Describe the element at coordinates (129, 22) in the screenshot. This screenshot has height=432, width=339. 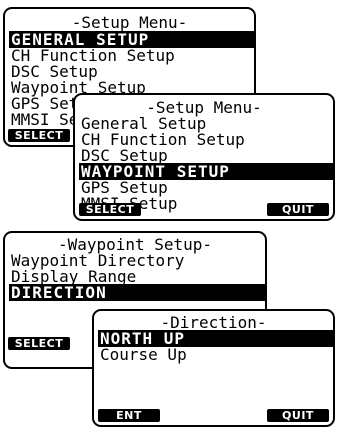
I see `screen-title: -Setup Menu-` at that location.